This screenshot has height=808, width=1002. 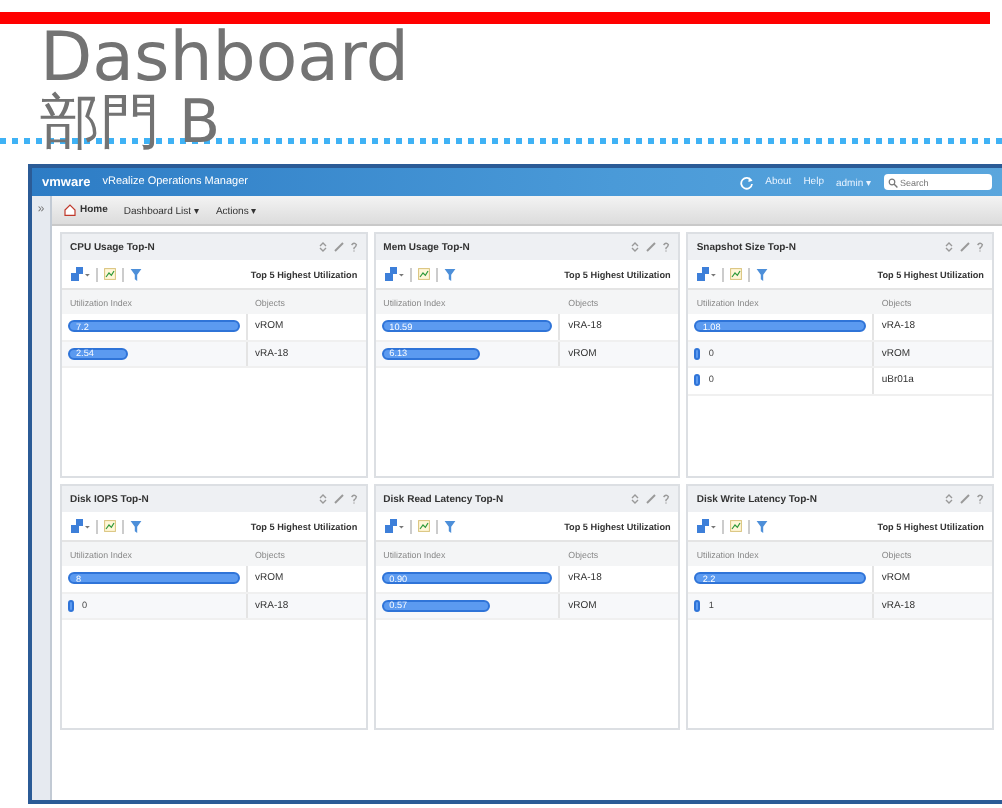 I want to click on slide-subtitle: 部門 B, so click(x=131, y=124).